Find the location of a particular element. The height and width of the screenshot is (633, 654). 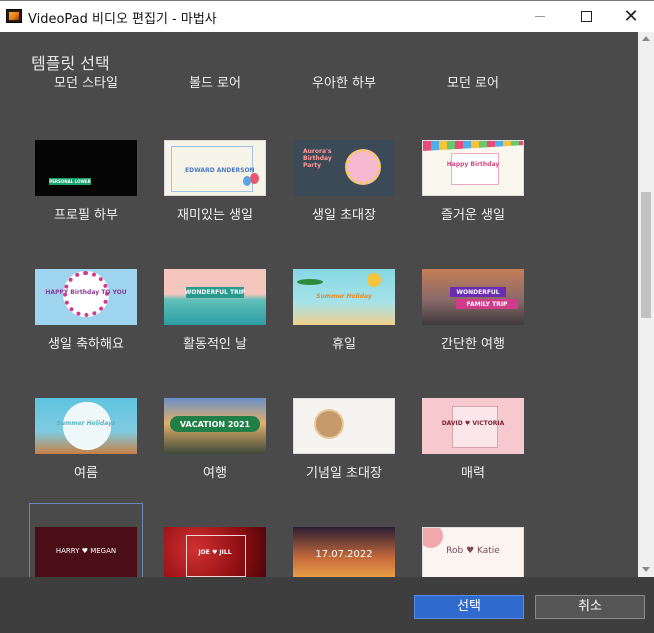

scroll-down-arrow-icon is located at coordinates (646, 569).